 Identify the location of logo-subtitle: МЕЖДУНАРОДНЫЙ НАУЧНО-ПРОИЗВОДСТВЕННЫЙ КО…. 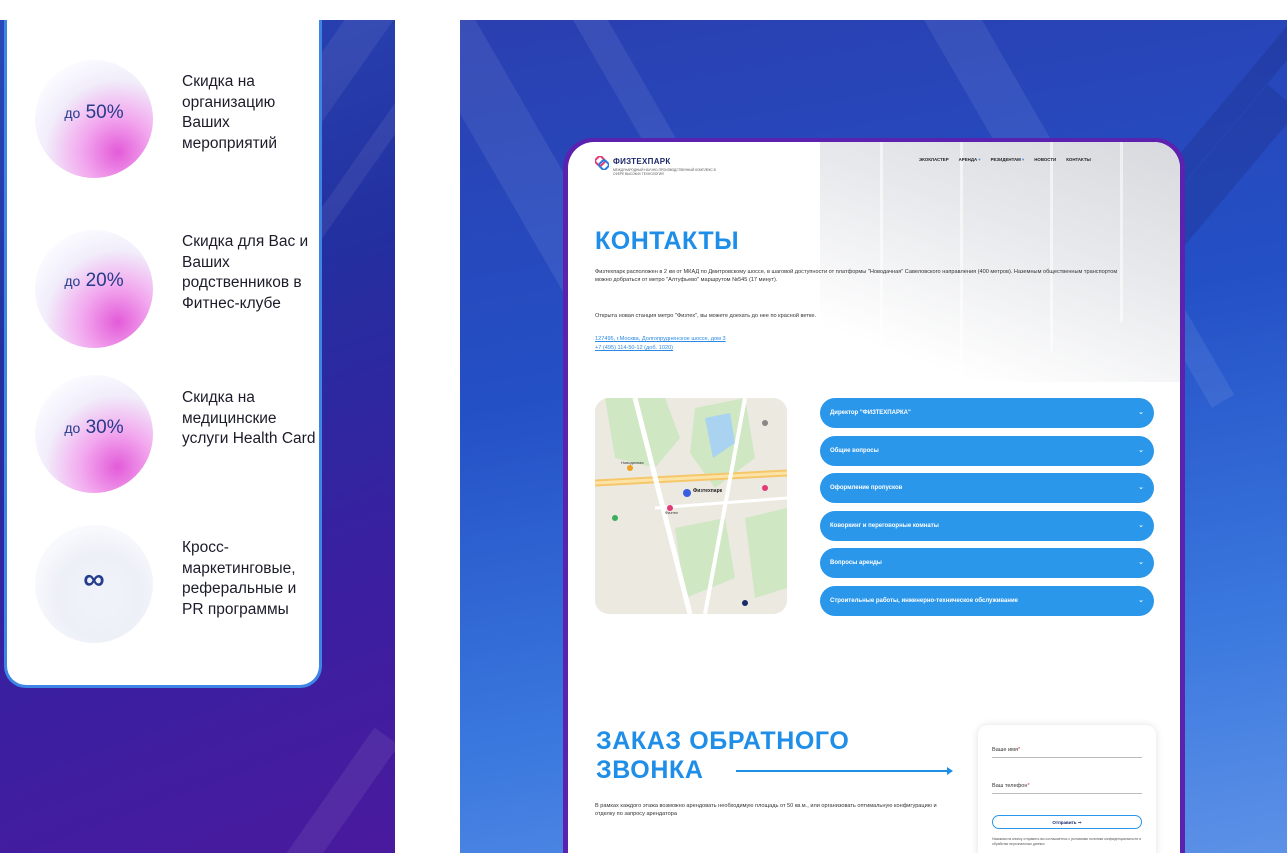
(664, 172).